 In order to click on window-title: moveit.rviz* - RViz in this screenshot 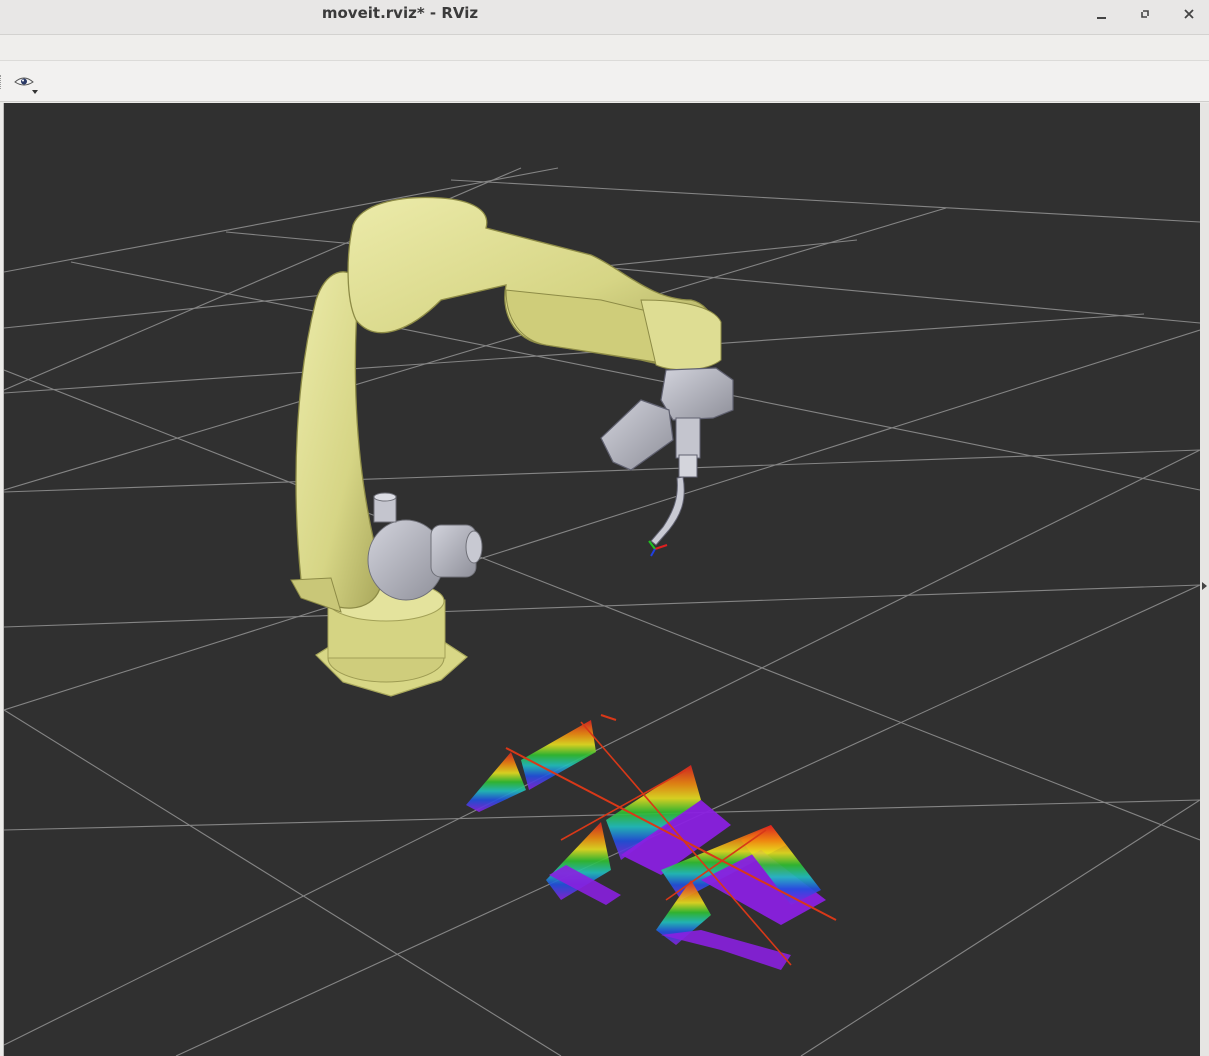, I will do `click(400, 13)`.